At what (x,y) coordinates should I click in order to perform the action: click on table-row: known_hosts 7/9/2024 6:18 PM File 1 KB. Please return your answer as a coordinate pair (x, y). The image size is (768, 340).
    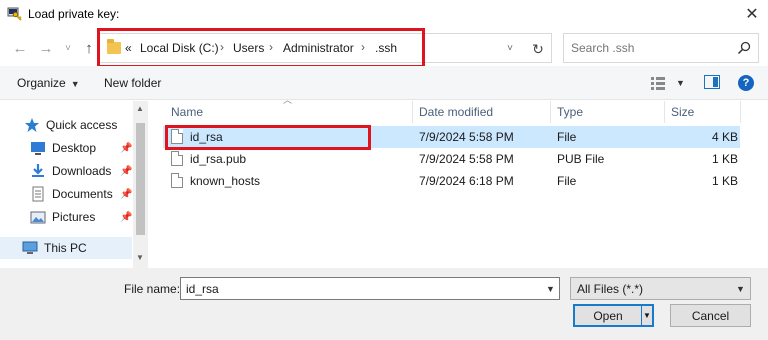
    Looking at the image, I should click on (451, 181).